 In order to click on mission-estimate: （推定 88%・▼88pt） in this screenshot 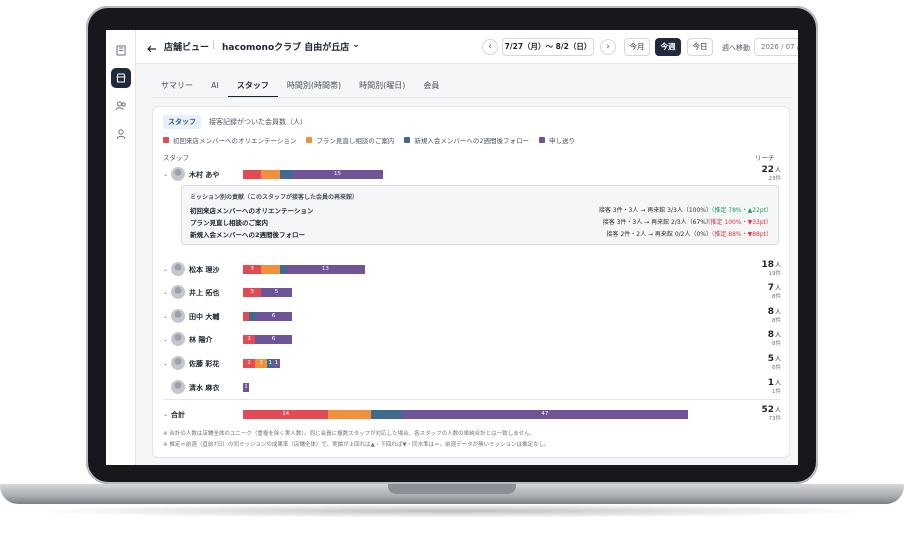, I will do `click(740, 234)`.